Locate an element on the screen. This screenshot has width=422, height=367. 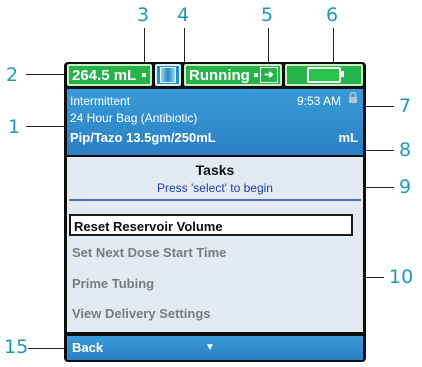
pump-status-indicator: Running ➔ is located at coordinates (233, 75).